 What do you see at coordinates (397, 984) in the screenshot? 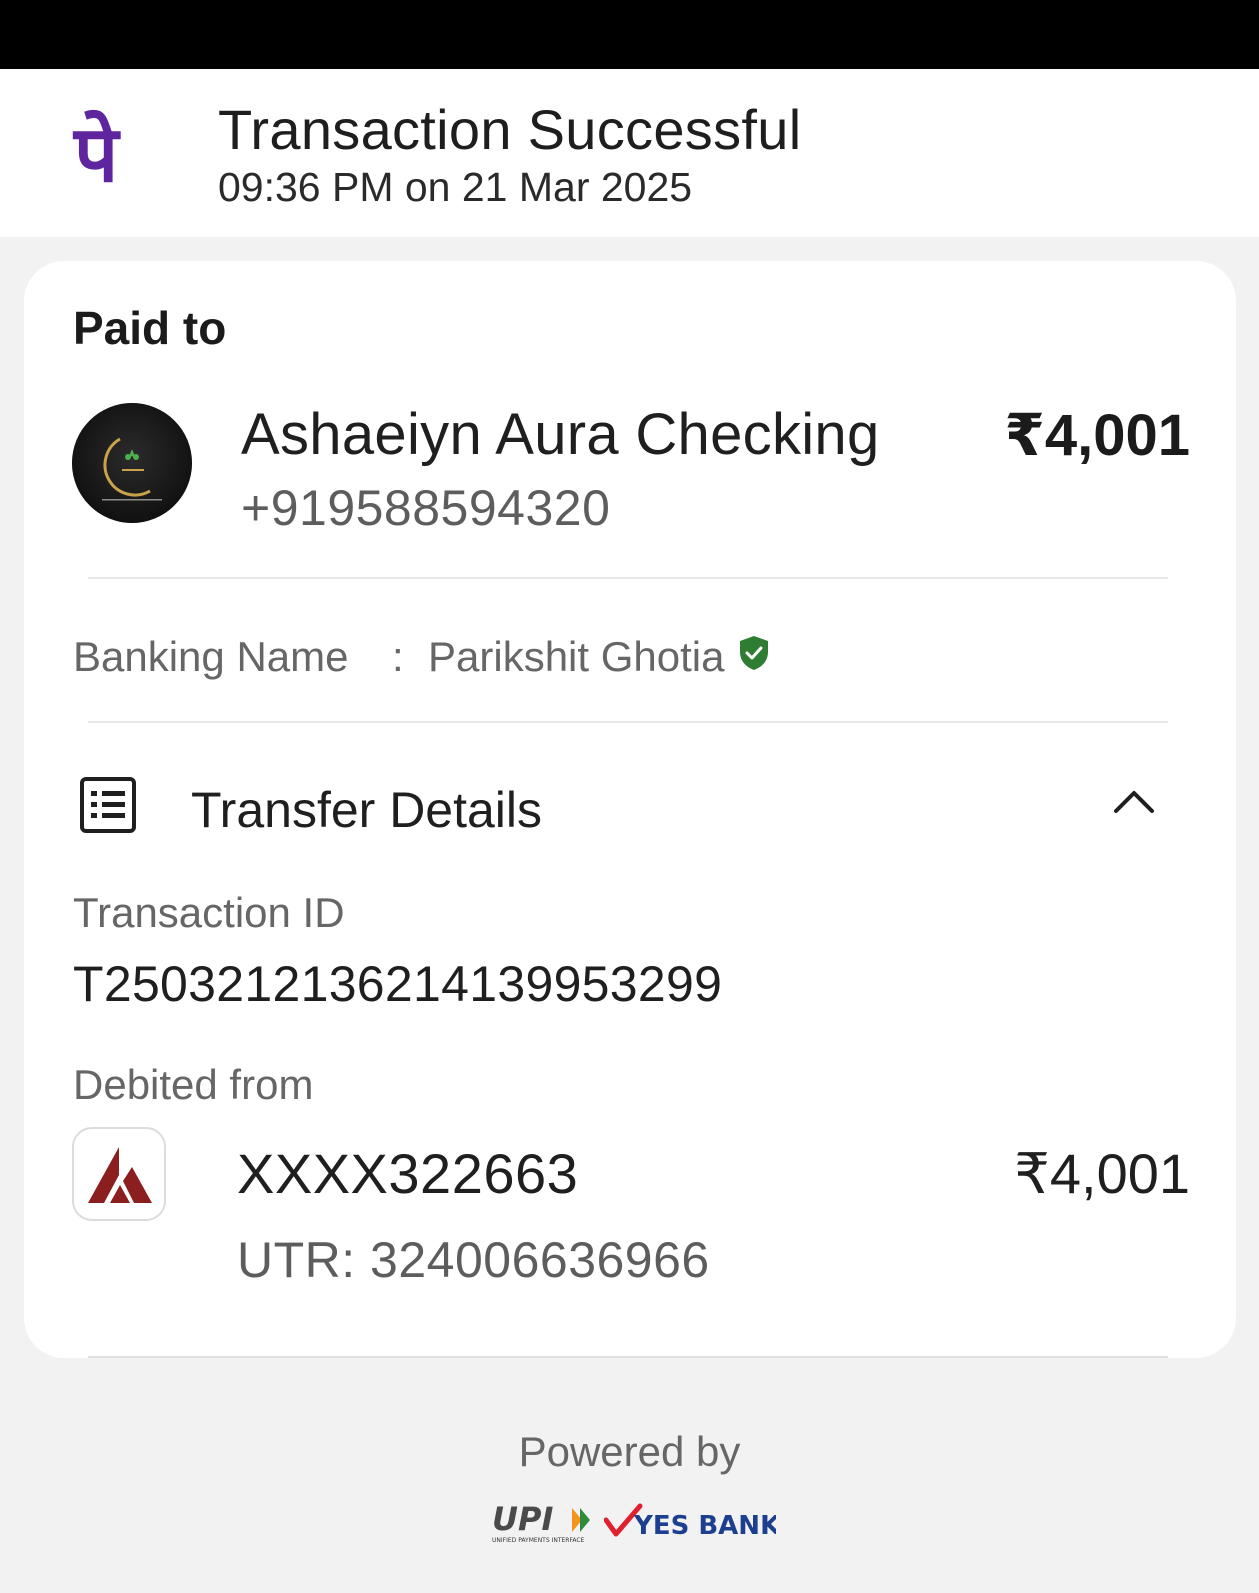
I see `transaction-id-value: T2503212136214139953299` at bounding box center [397, 984].